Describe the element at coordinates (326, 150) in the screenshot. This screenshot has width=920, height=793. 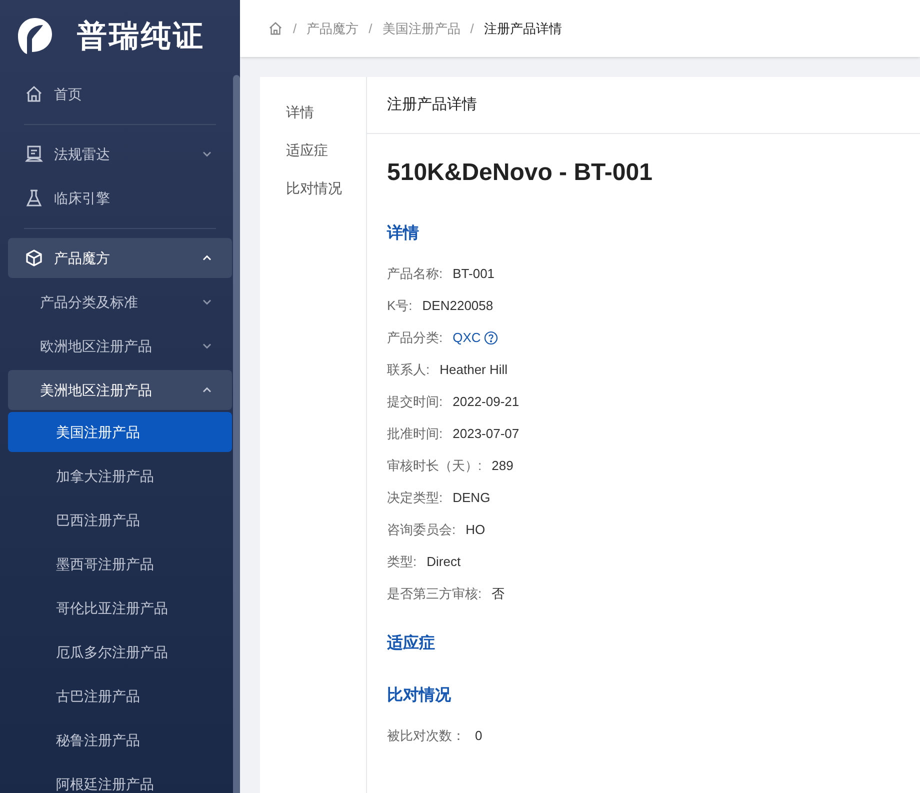
I see `anchor-link: 适应症` at that location.